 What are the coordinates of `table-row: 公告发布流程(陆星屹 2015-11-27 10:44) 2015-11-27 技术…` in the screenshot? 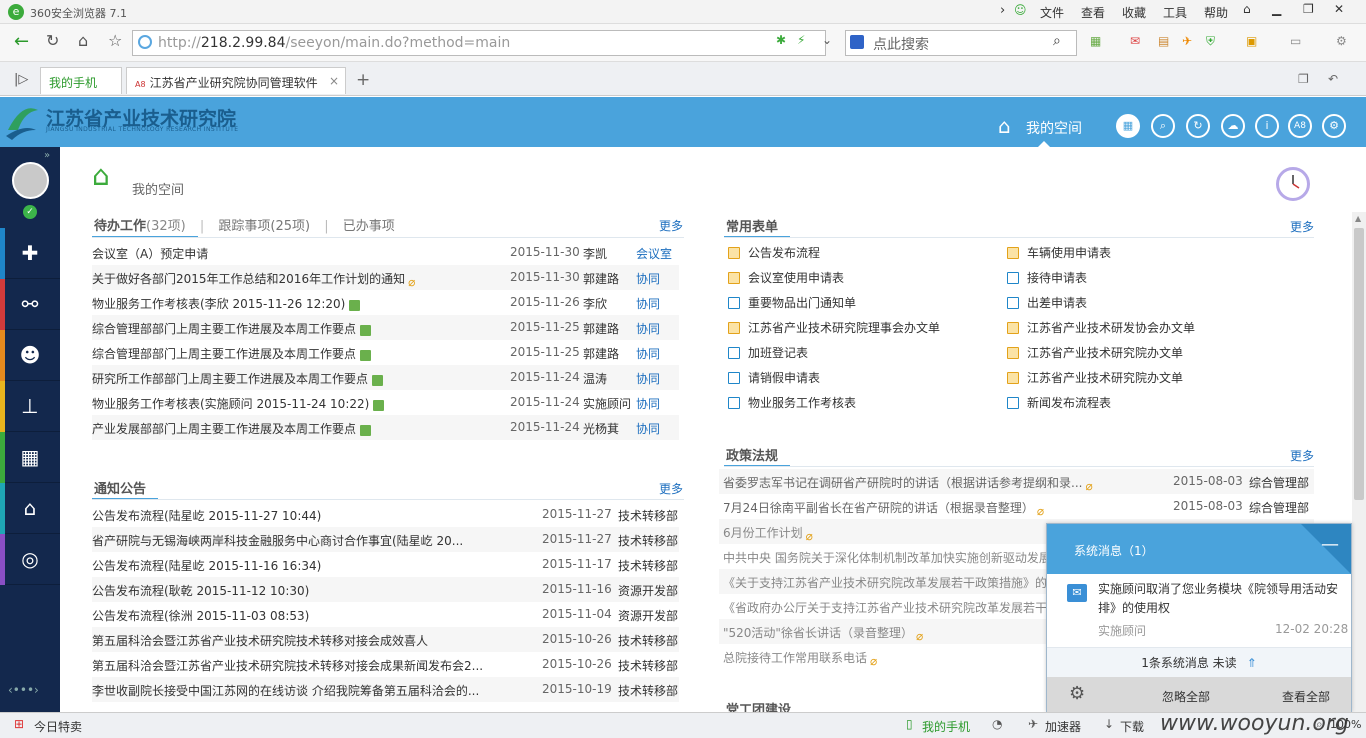 It's located at (385, 514).